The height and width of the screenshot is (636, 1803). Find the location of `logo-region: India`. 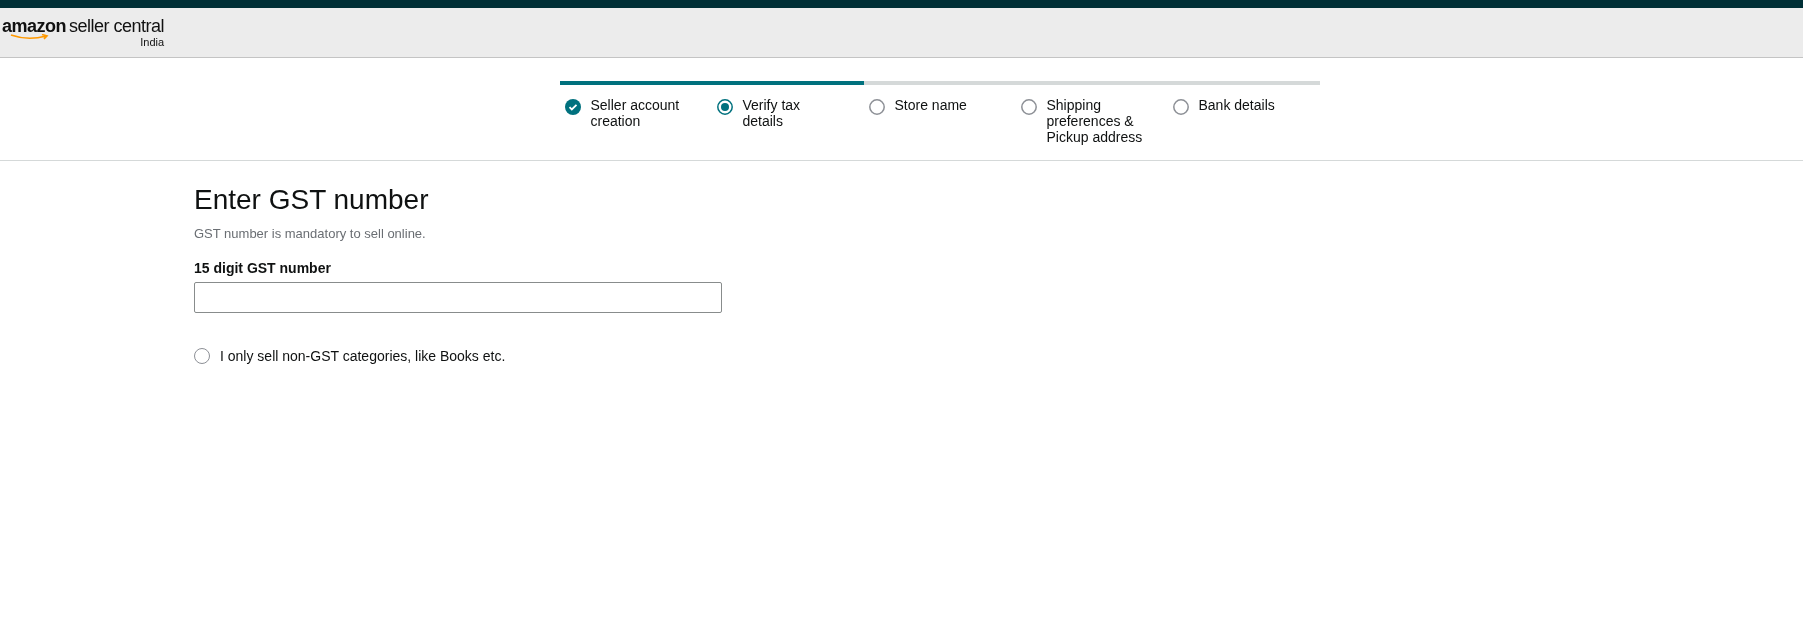

logo-region: India is located at coordinates (152, 42).